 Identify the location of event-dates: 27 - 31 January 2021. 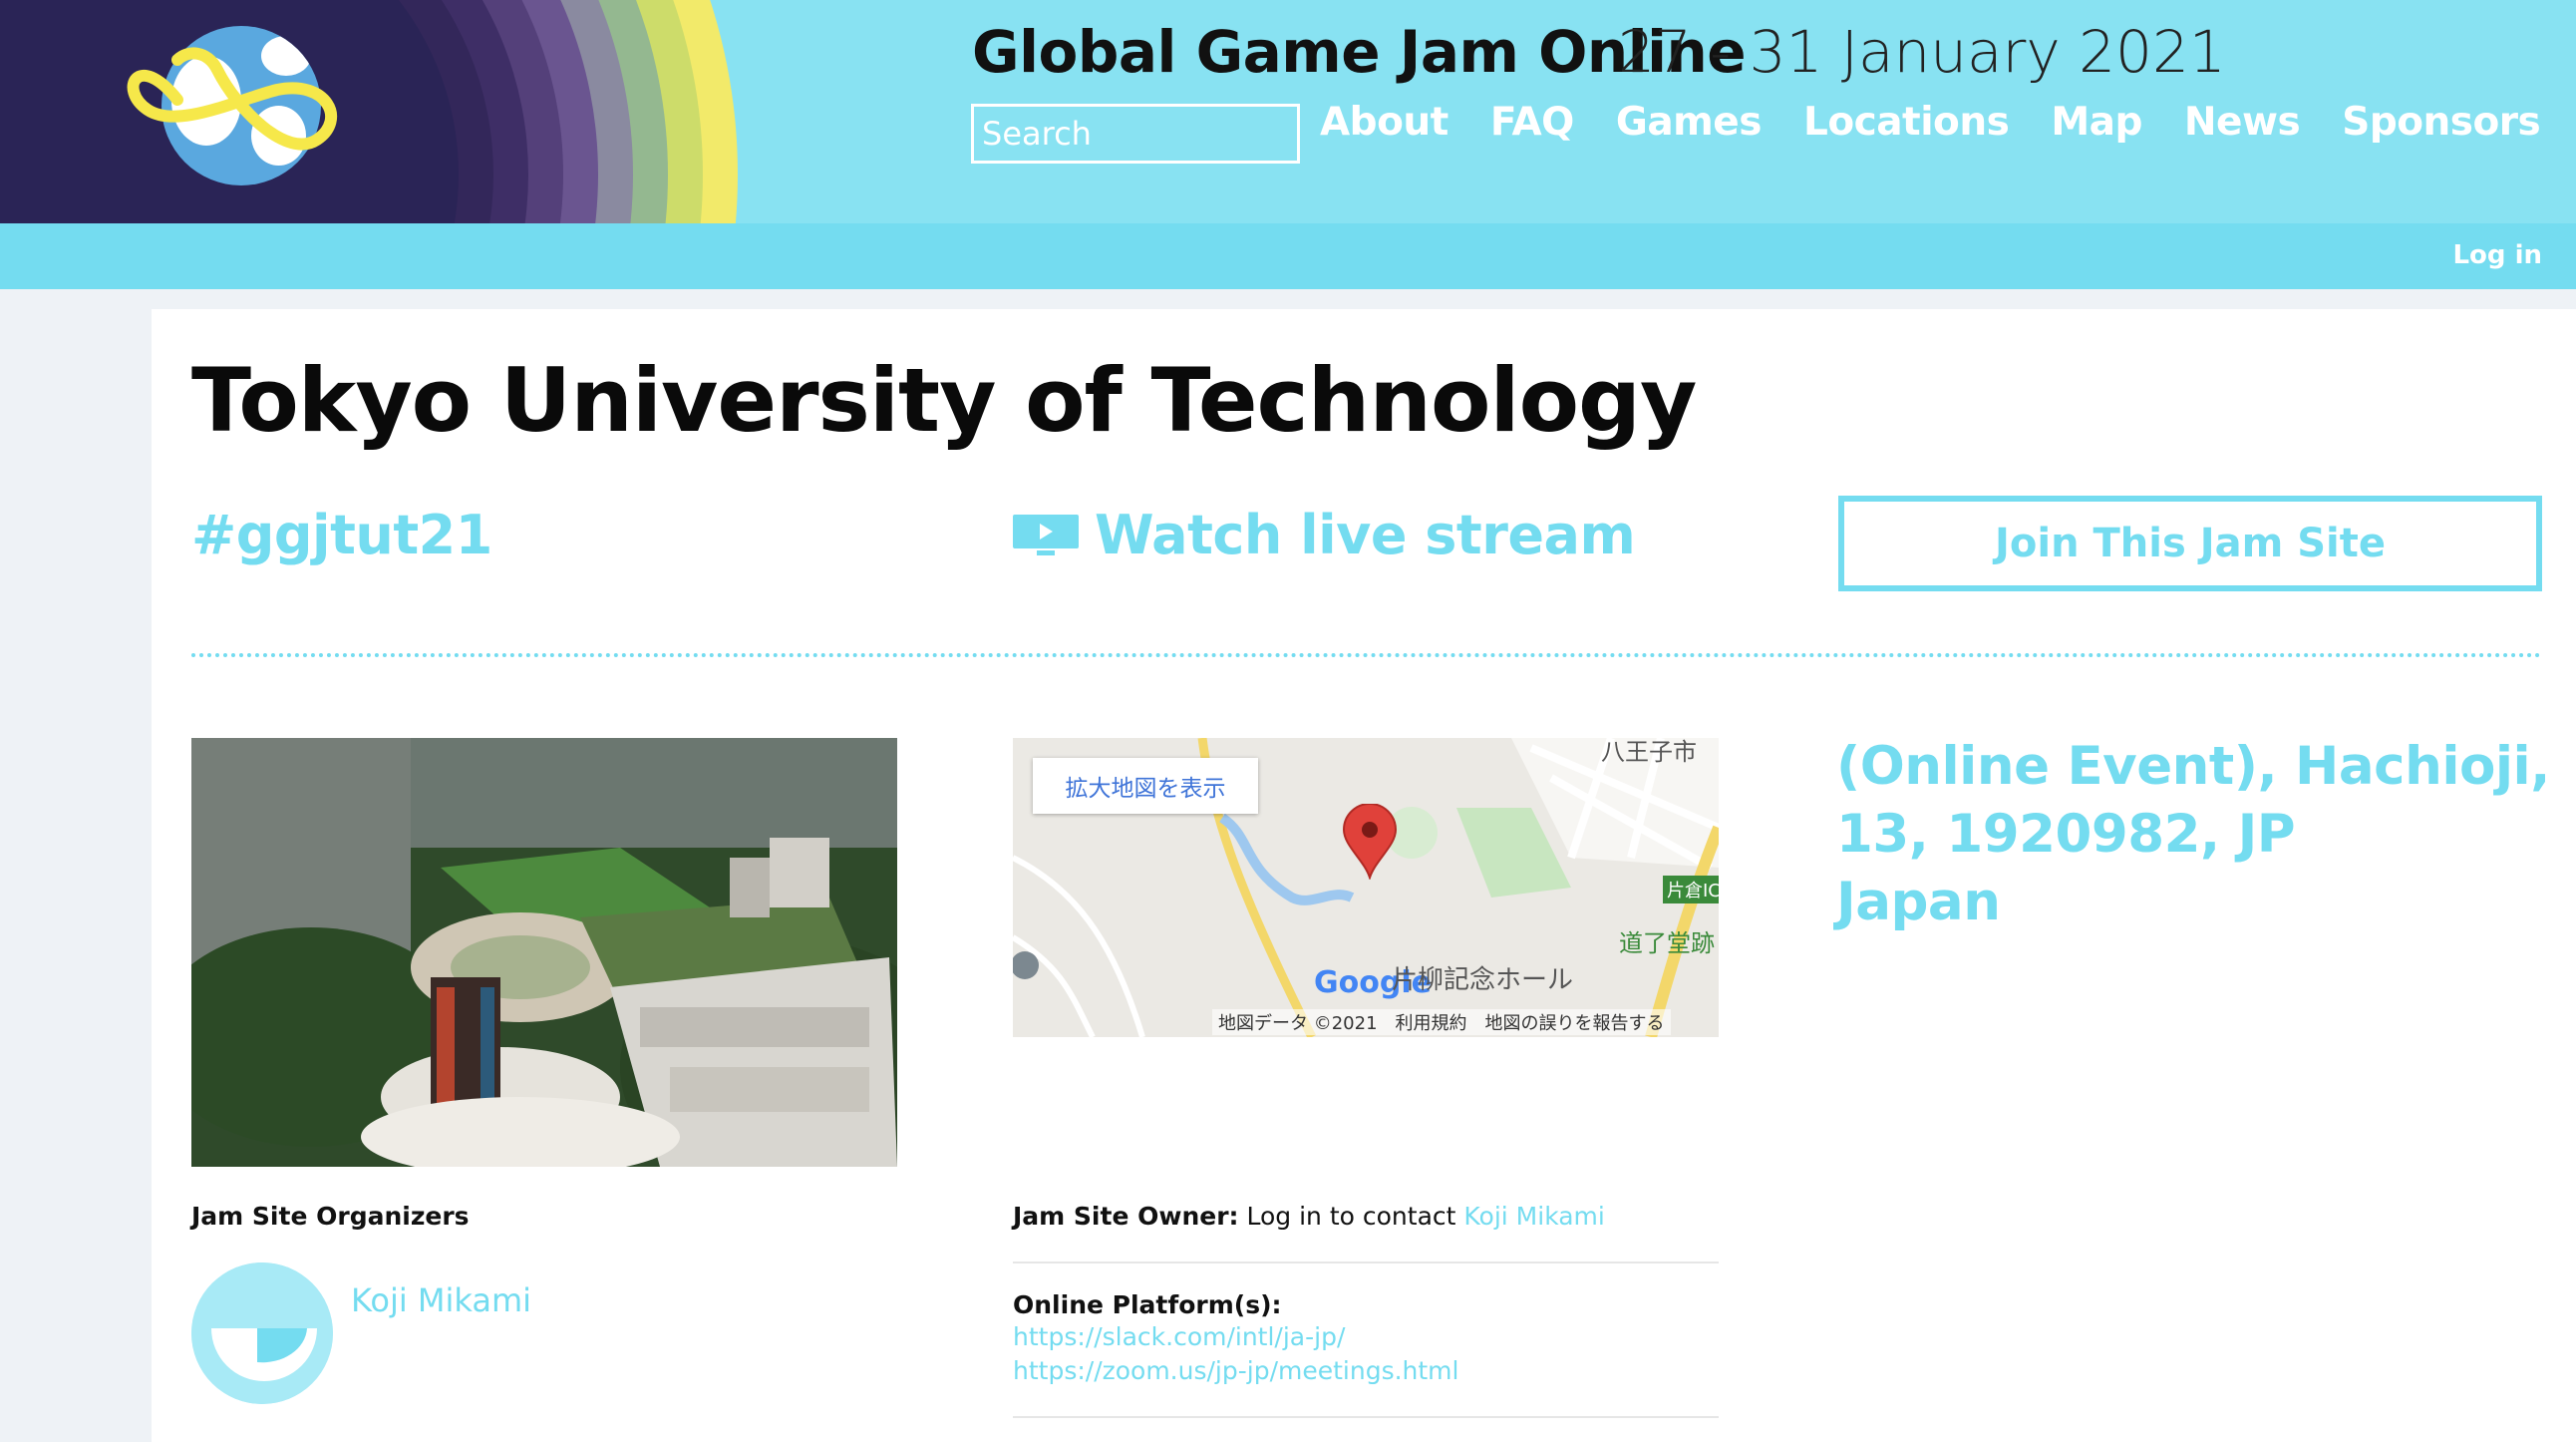
(1922, 52).